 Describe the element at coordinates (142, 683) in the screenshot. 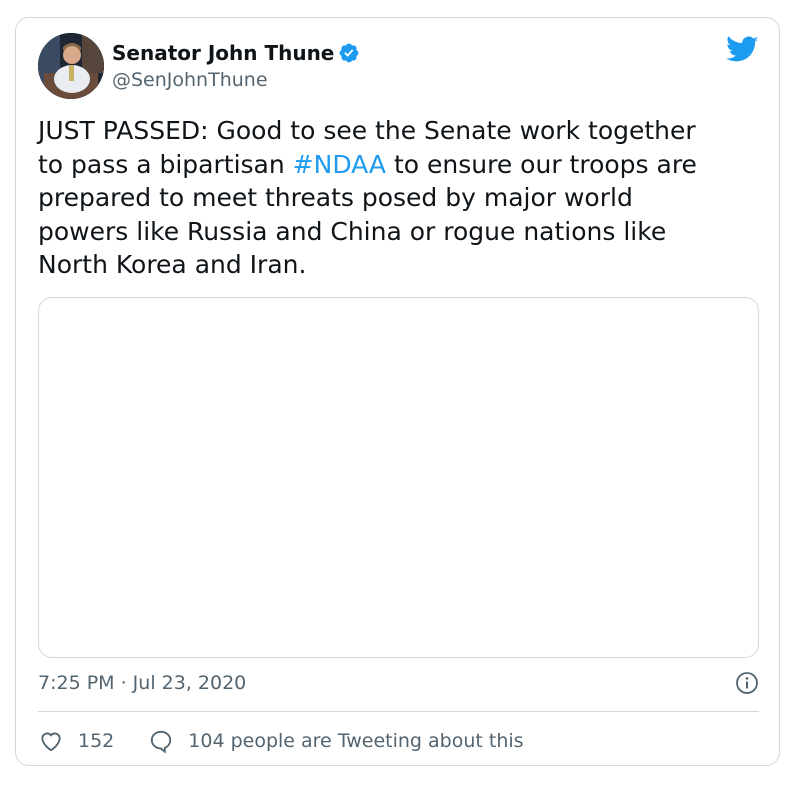

I see `tweet-timestamp: 7:25 PM · Jul 23, 2020` at that location.